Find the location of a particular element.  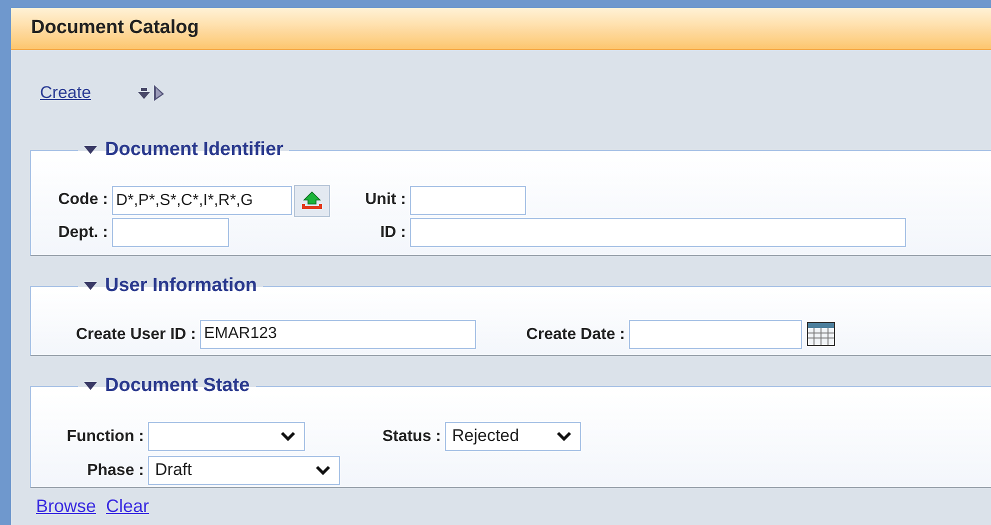

down-arrow-icon is located at coordinates (144, 93).